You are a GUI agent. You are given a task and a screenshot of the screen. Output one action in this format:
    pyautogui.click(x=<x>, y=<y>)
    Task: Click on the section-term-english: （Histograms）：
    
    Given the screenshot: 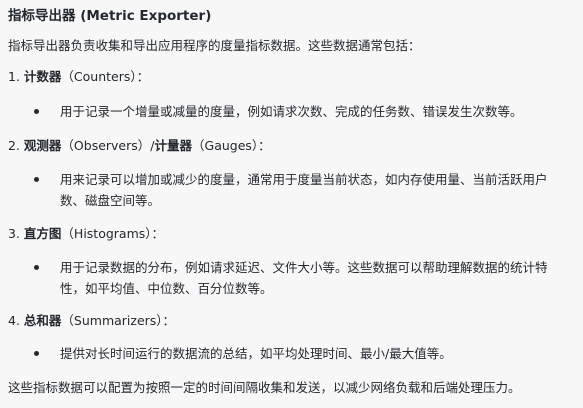 What is the action you would take?
    pyautogui.click(x=113, y=233)
    